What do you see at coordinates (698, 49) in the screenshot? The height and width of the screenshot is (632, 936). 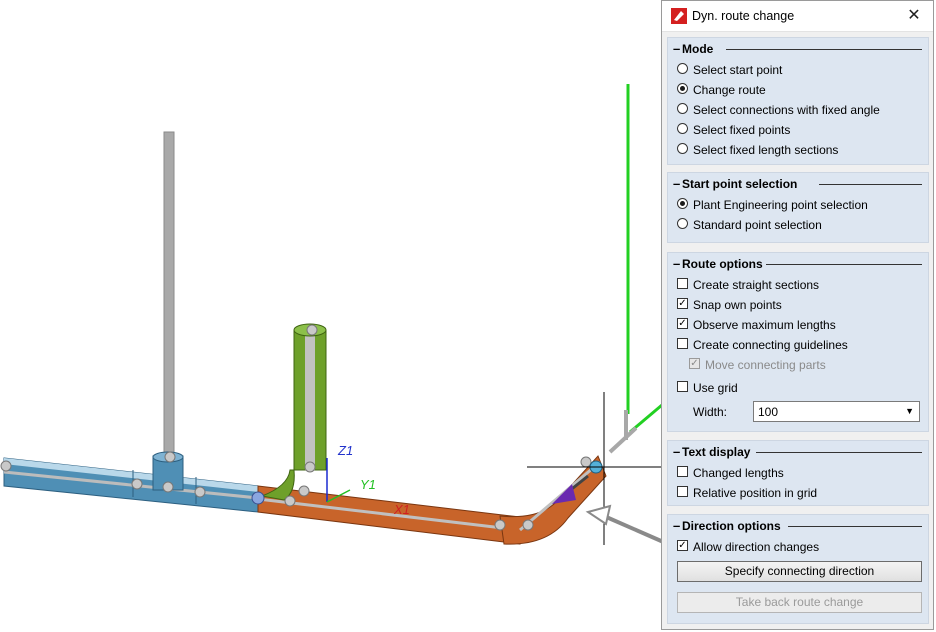 I see `mode-title: Mode` at bounding box center [698, 49].